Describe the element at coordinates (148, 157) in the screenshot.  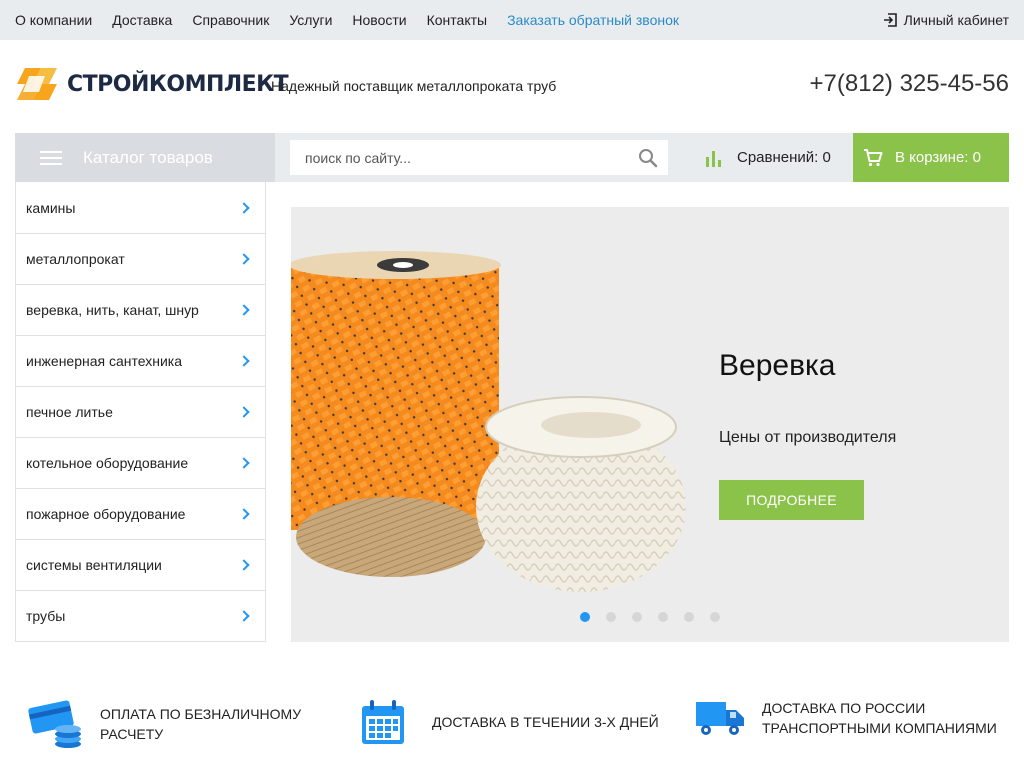
I see `catalog-button-label: Каталог товаров` at that location.